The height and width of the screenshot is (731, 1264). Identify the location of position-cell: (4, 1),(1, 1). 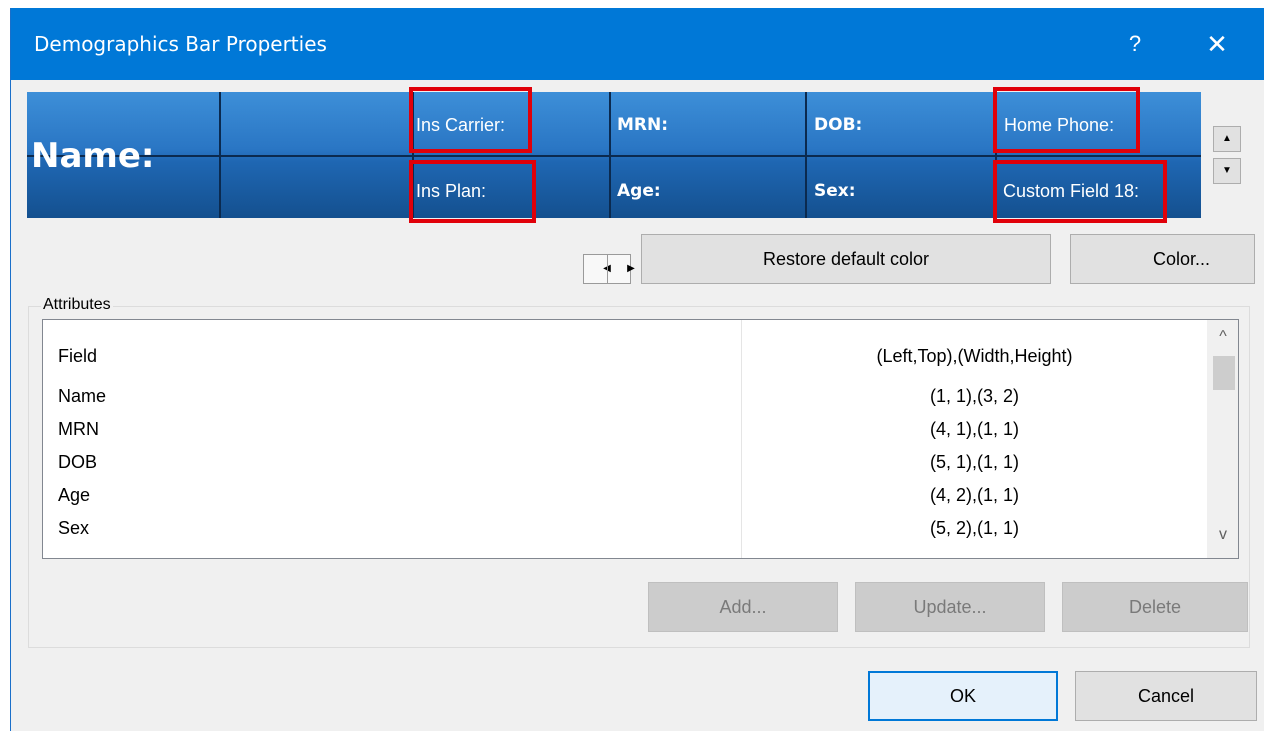
(974, 429).